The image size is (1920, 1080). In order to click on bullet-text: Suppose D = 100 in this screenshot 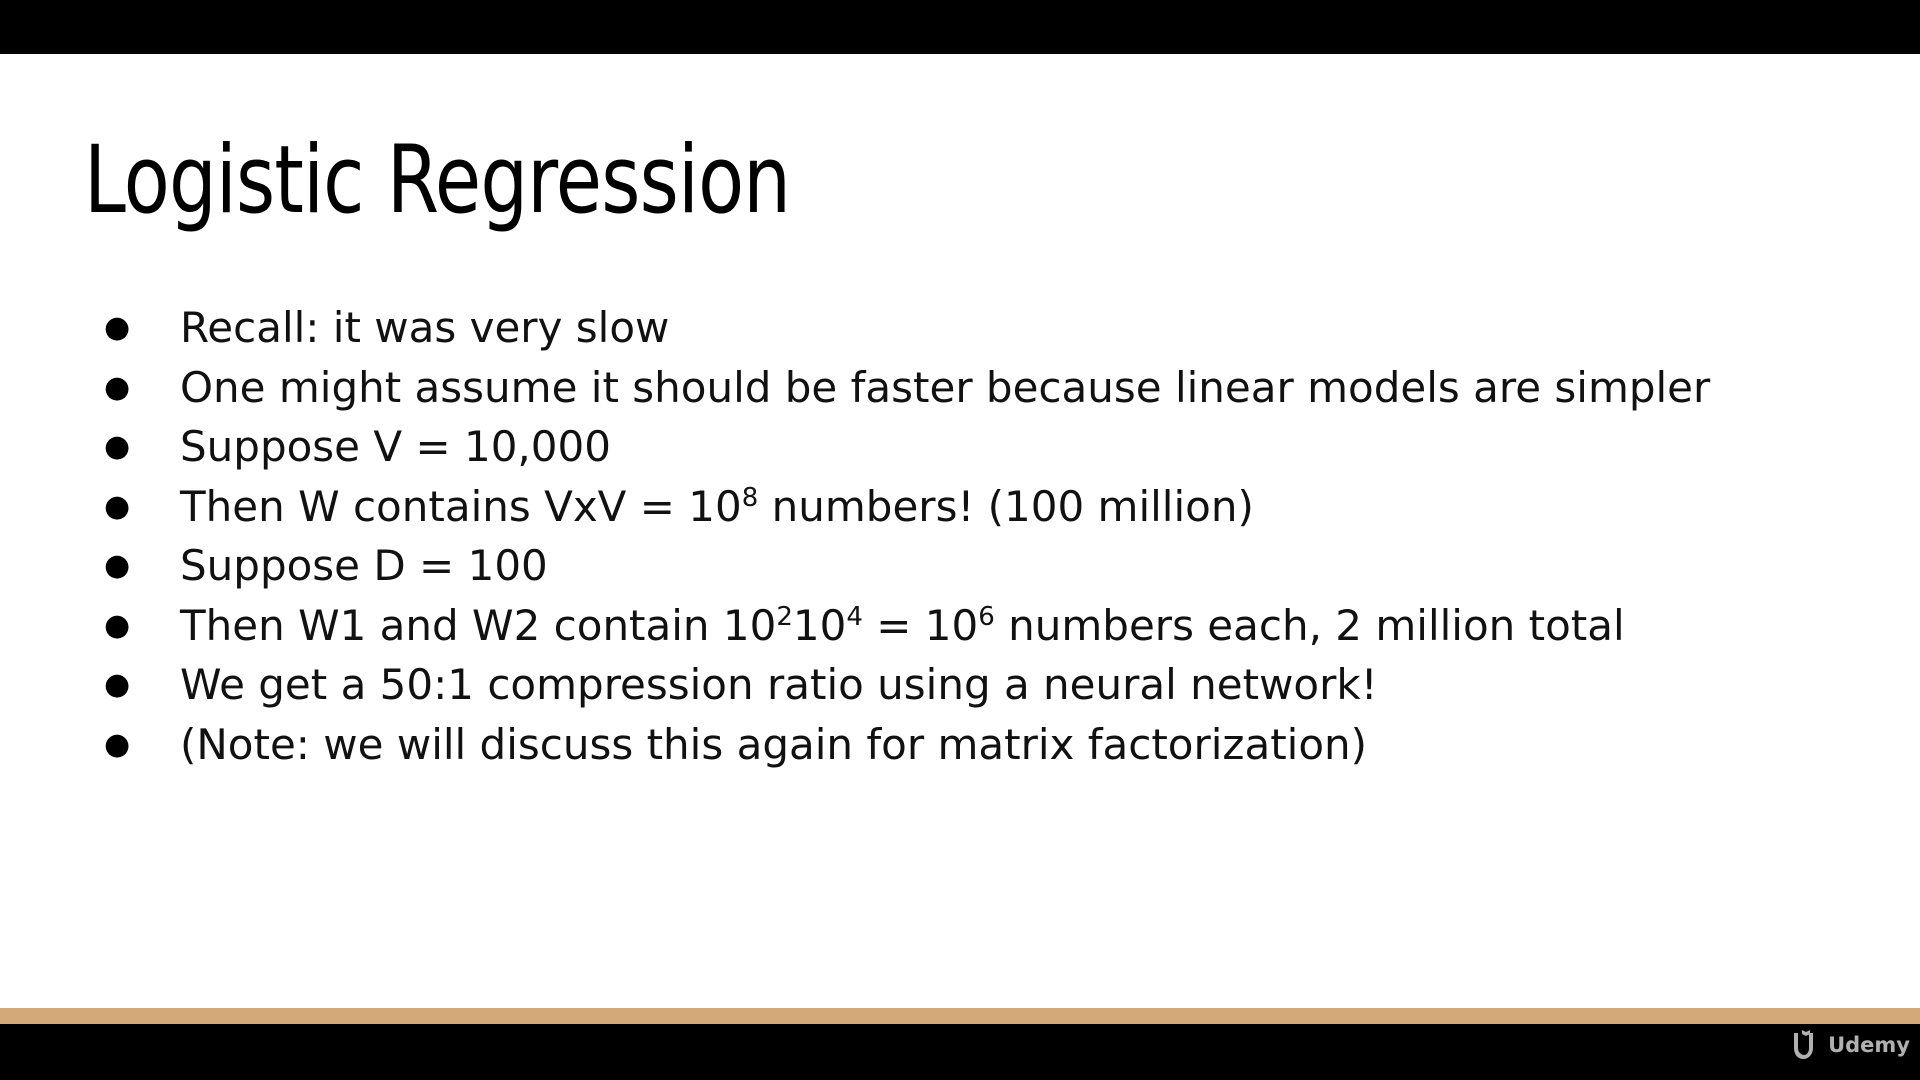, I will do `click(364, 565)`.